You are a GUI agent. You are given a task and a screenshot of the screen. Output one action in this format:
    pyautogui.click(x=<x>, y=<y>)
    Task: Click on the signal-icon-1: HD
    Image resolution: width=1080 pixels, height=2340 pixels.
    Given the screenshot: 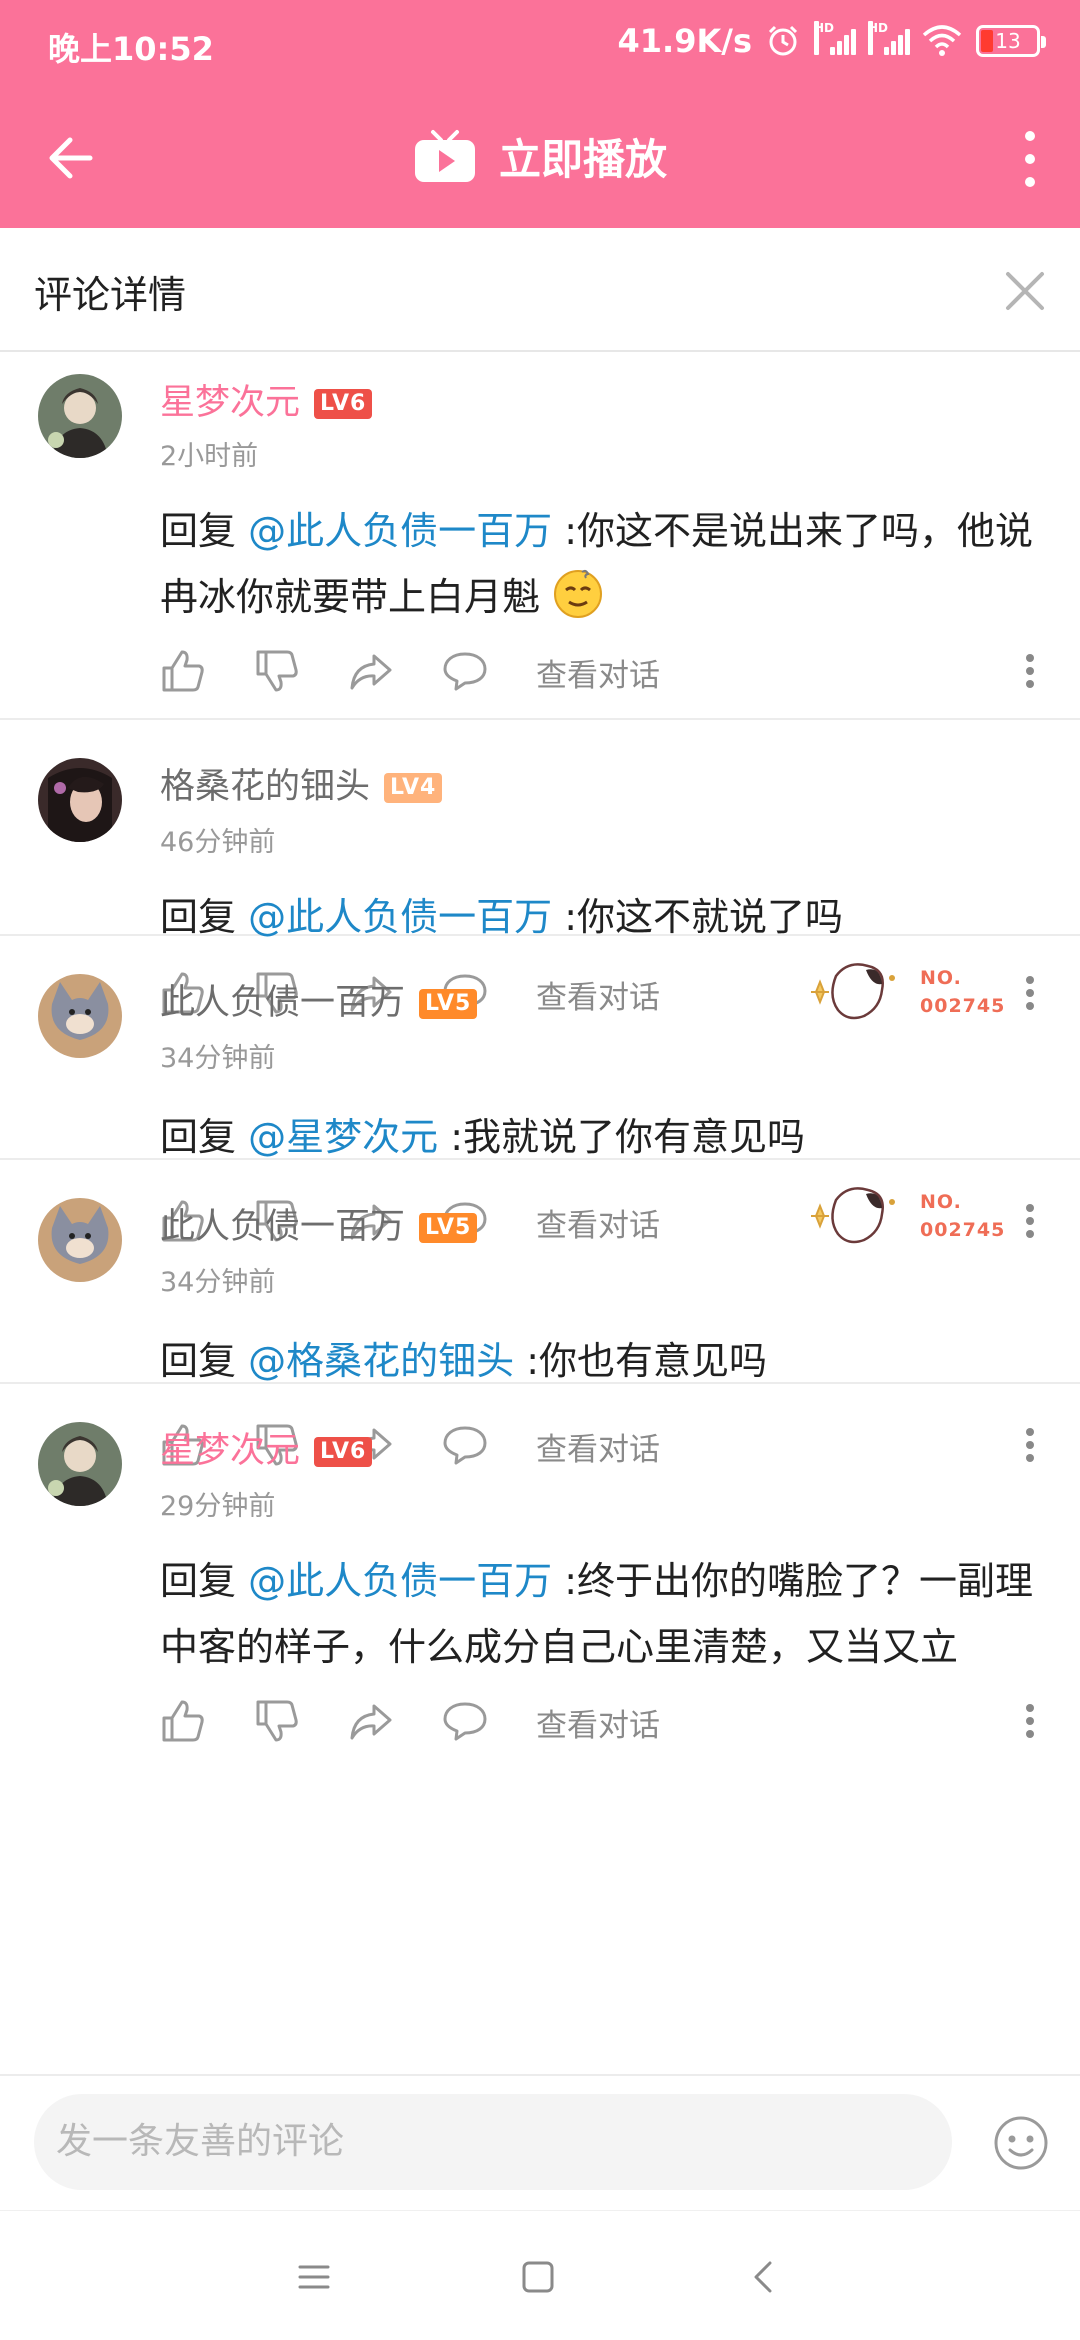 What is the action you would take?
    pyautogui.click(x=835, y=39)
    